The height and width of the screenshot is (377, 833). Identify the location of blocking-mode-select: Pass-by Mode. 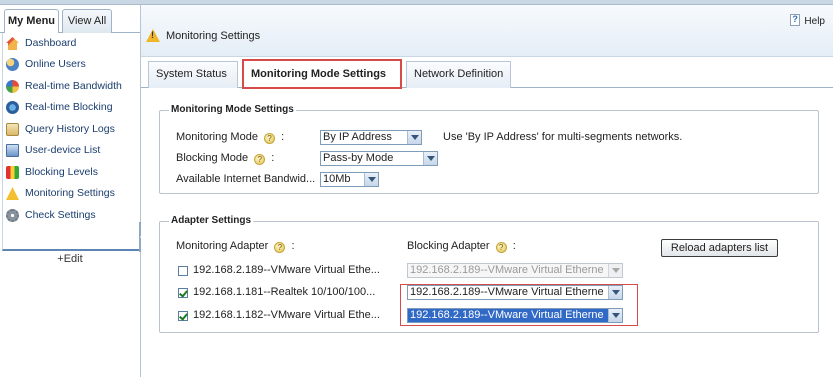
(379, 158).